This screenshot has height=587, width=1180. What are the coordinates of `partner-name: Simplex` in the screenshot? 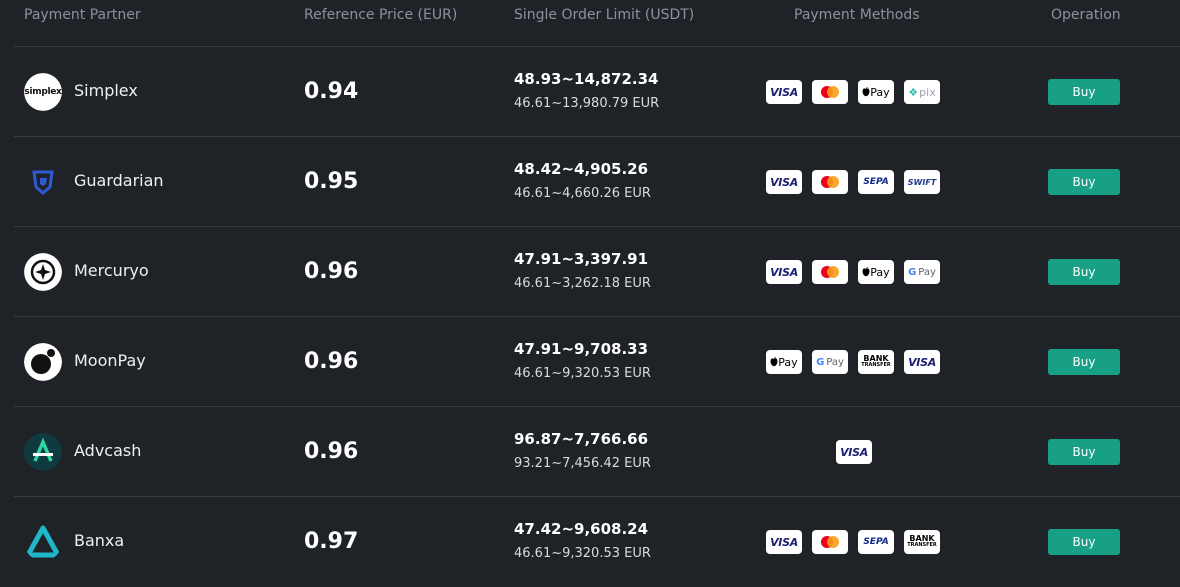 It's located at (106, 90).